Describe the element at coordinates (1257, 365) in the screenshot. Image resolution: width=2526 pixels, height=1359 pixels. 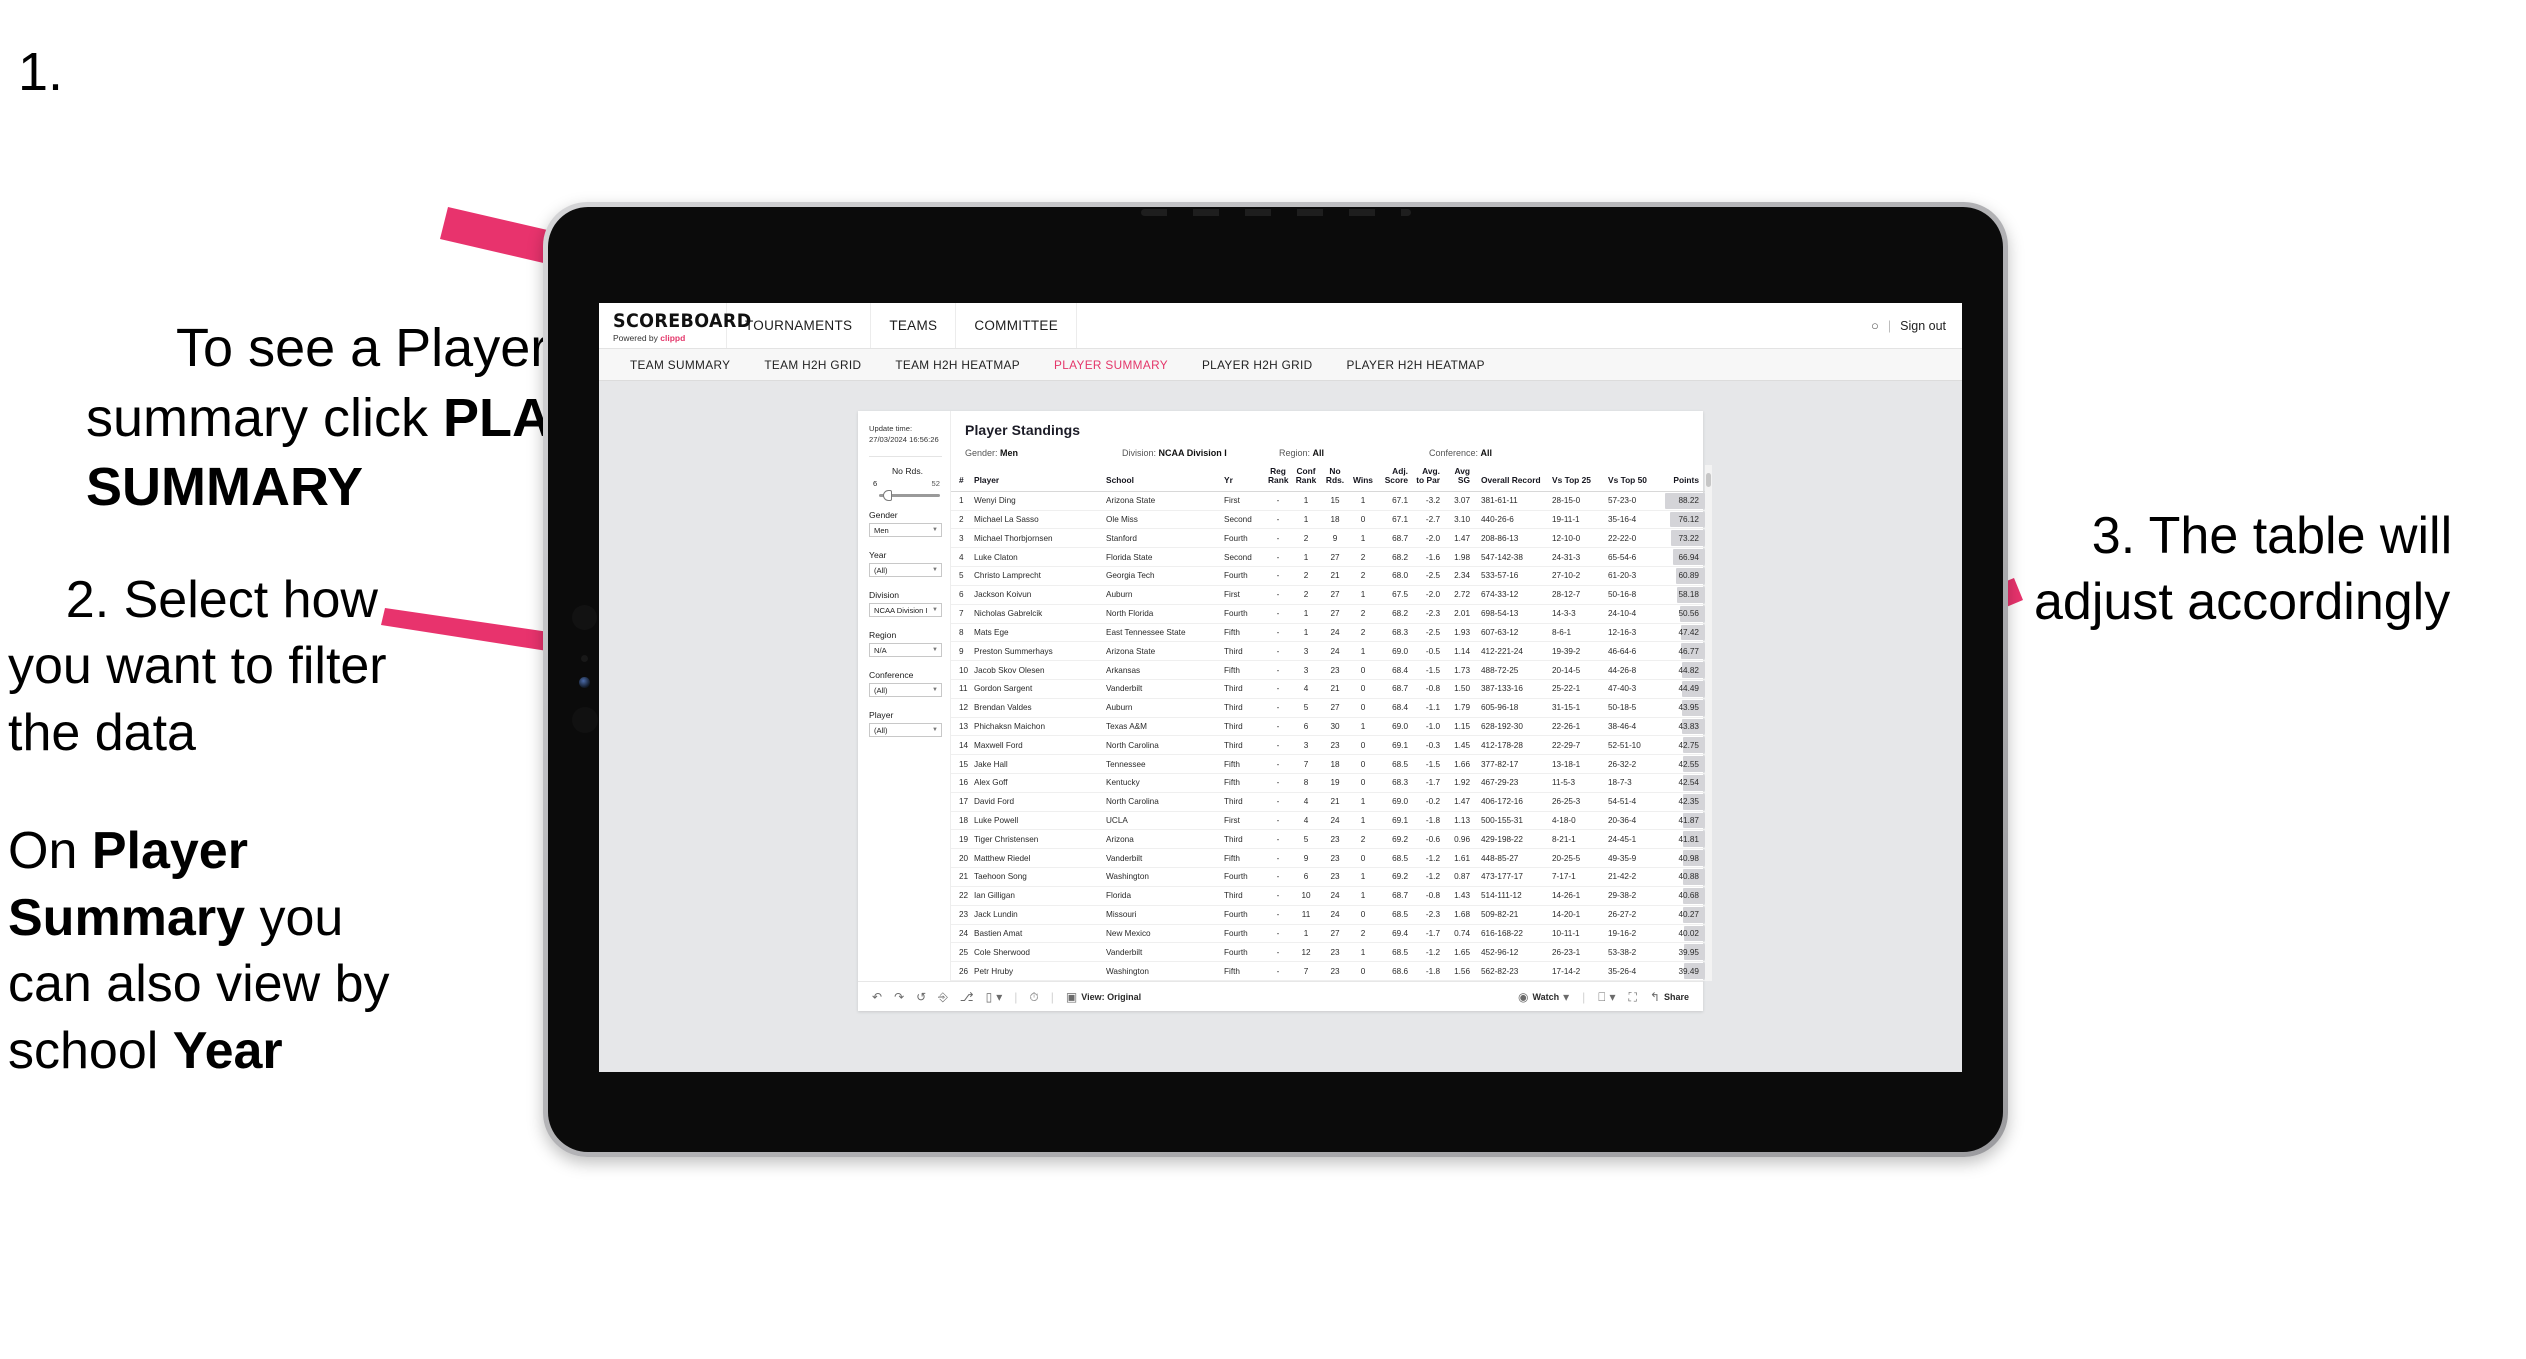
I see `subnav-player-h2h-grid: PLAYER H2H GRID` at that location.